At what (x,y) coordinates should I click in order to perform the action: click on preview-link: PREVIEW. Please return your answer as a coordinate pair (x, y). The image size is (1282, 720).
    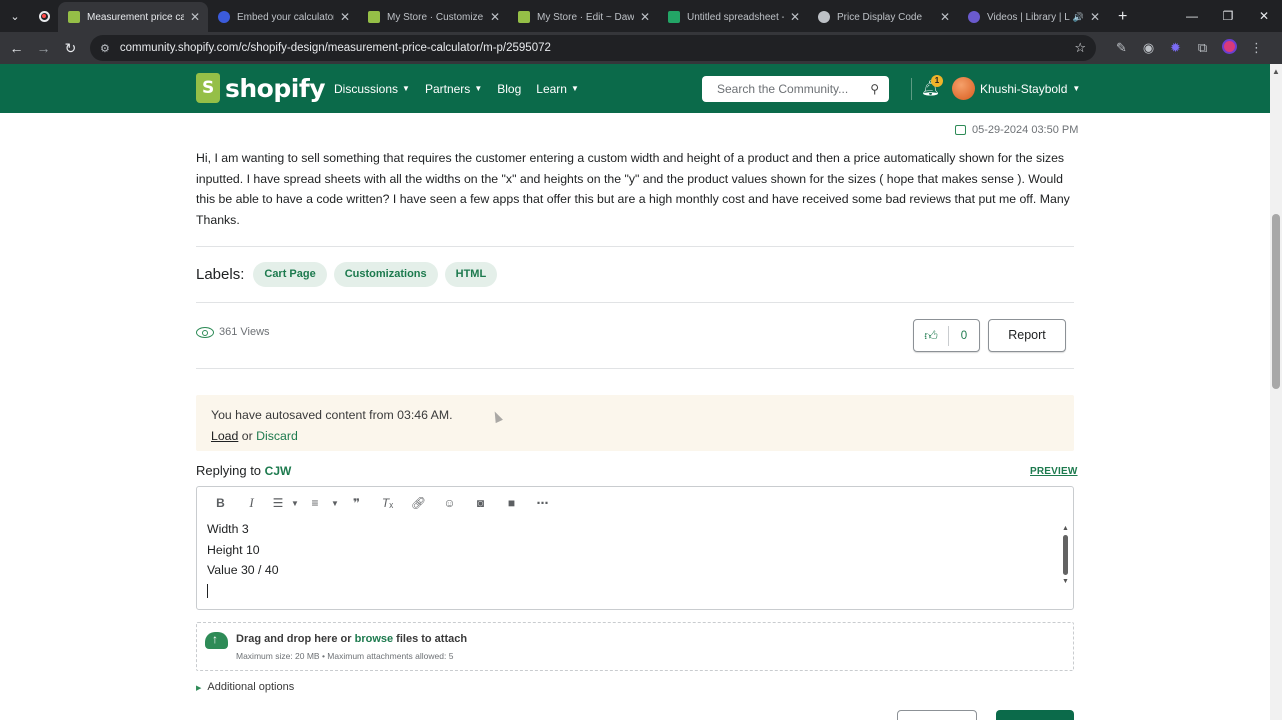
    Looking at the image, I should click on (1054, 471).